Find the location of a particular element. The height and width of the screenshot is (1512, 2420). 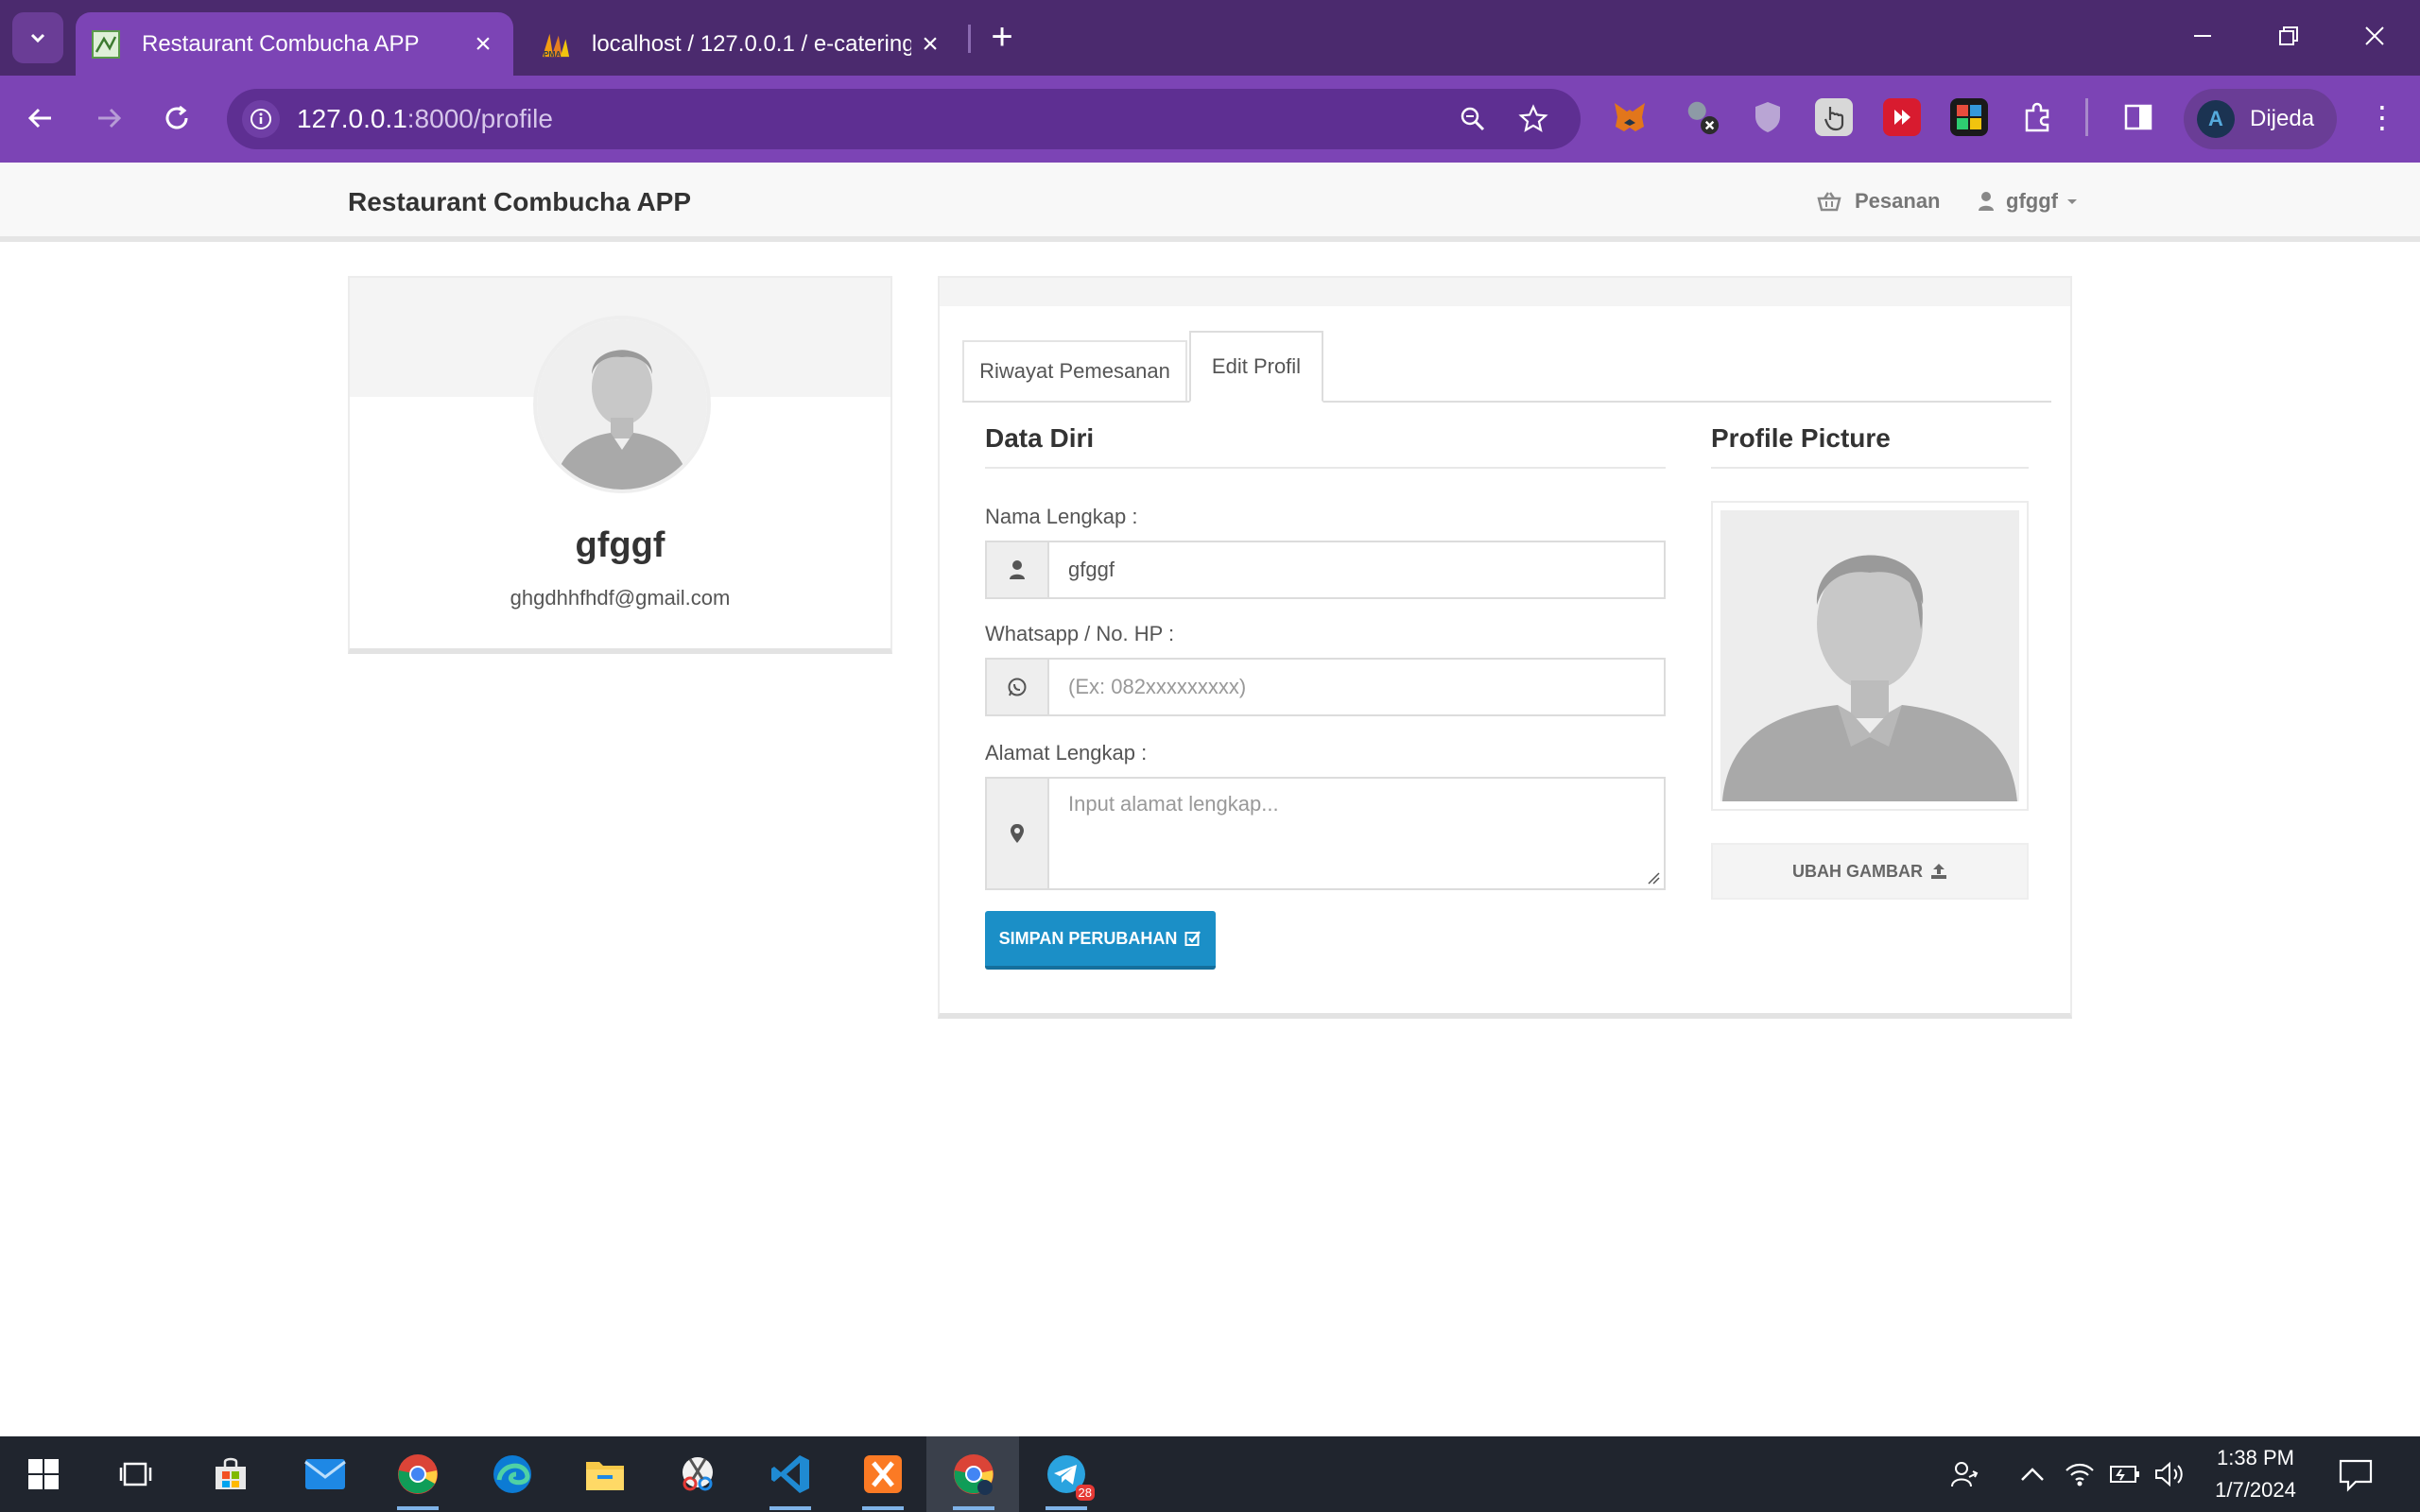

restore-button is located at coordinates (2288, 38).